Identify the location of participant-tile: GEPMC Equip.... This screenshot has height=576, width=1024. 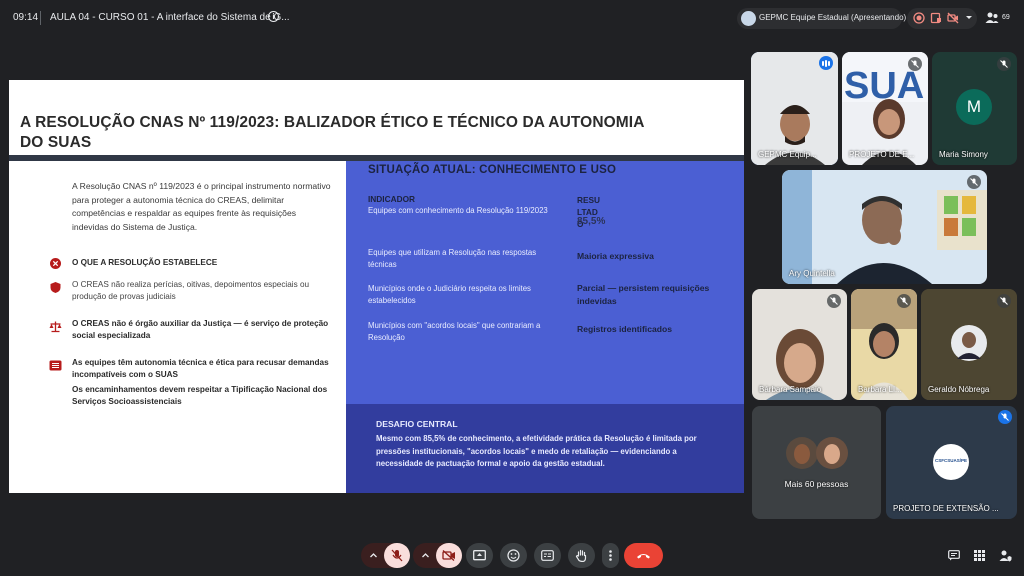
(794, 108).